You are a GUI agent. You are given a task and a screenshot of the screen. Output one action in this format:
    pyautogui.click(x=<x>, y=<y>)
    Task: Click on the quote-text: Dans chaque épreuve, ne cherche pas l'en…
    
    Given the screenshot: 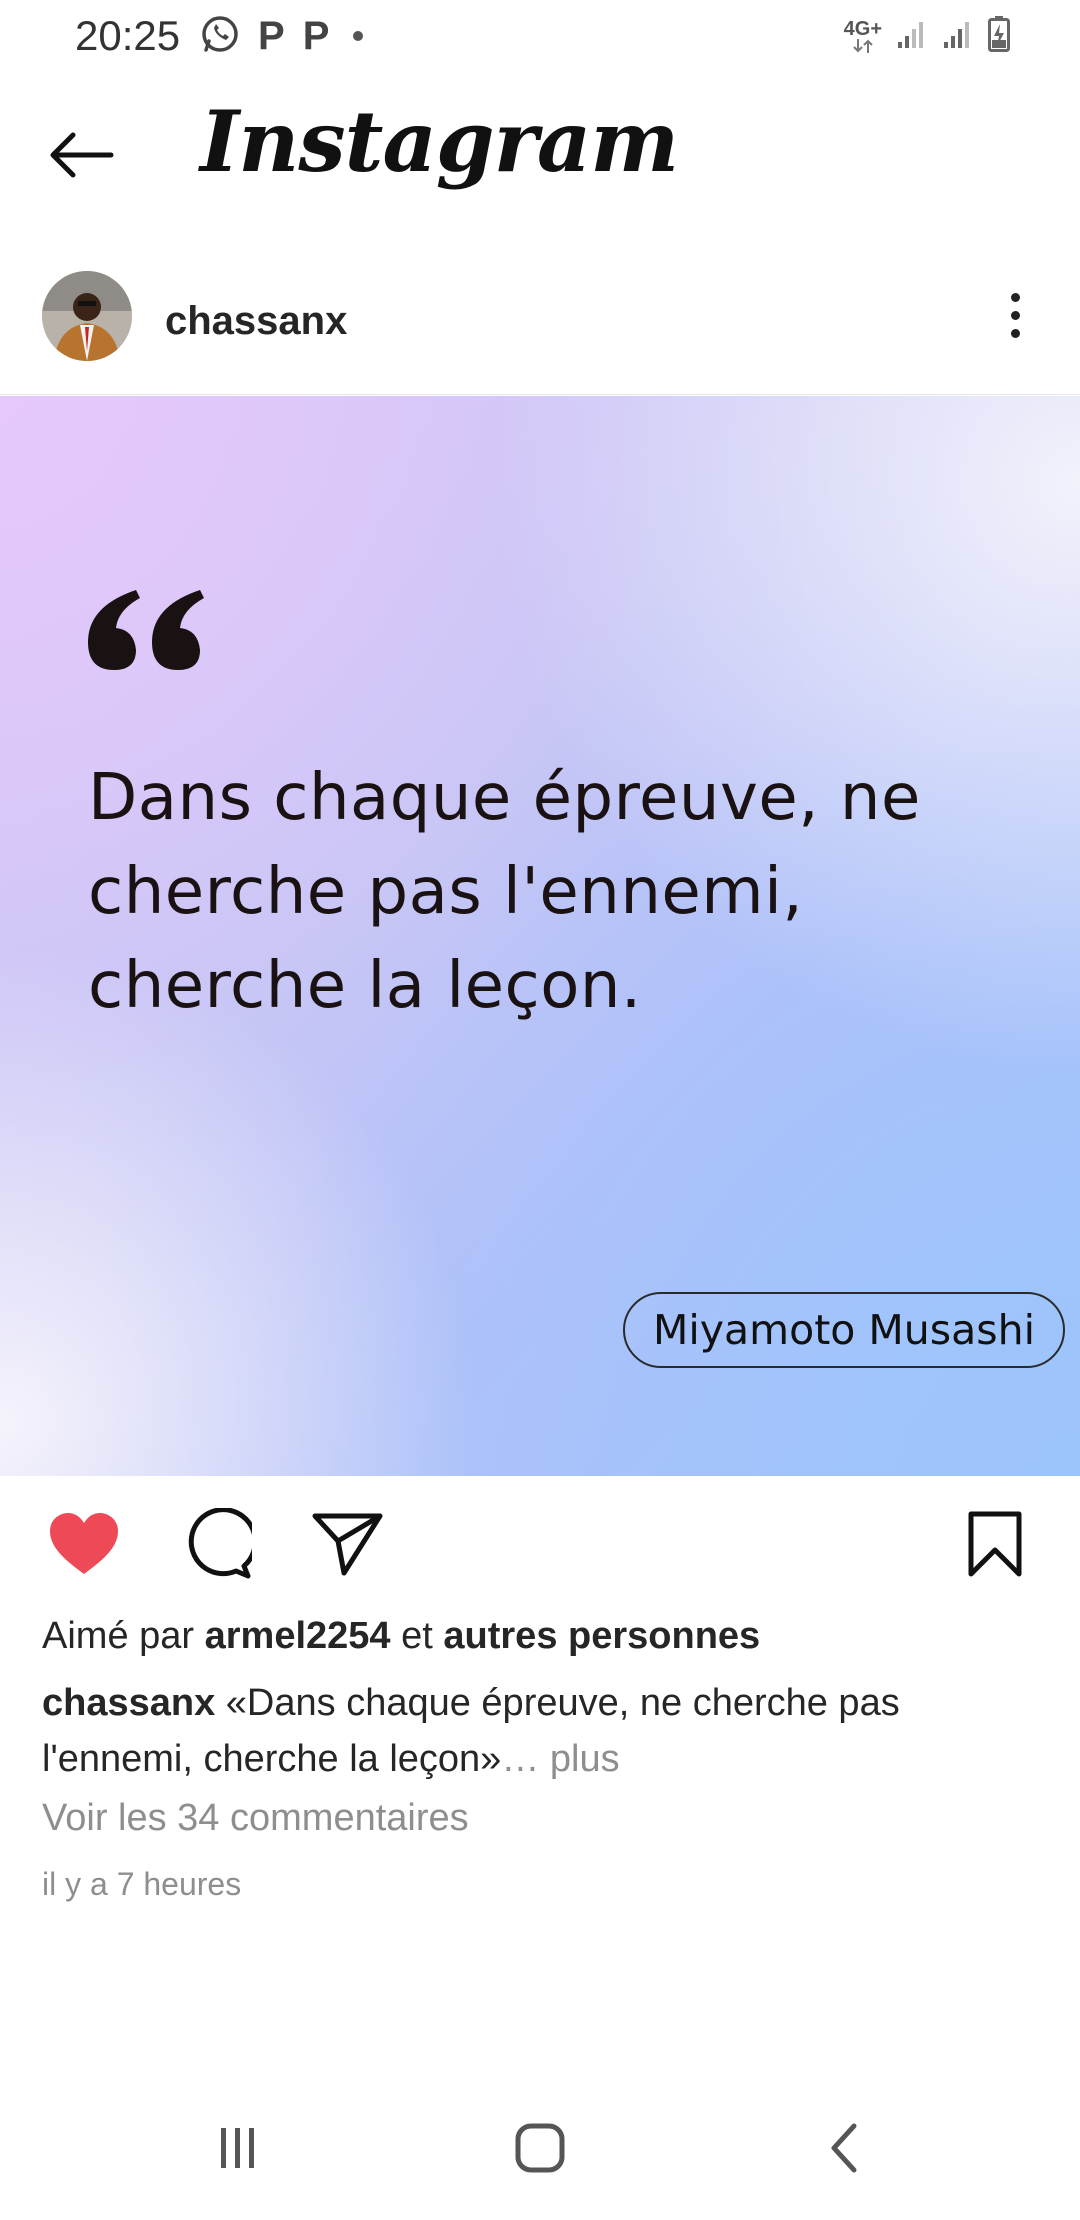 What is the action you would take?
    pyautogui.click(x=504, y=892)
    